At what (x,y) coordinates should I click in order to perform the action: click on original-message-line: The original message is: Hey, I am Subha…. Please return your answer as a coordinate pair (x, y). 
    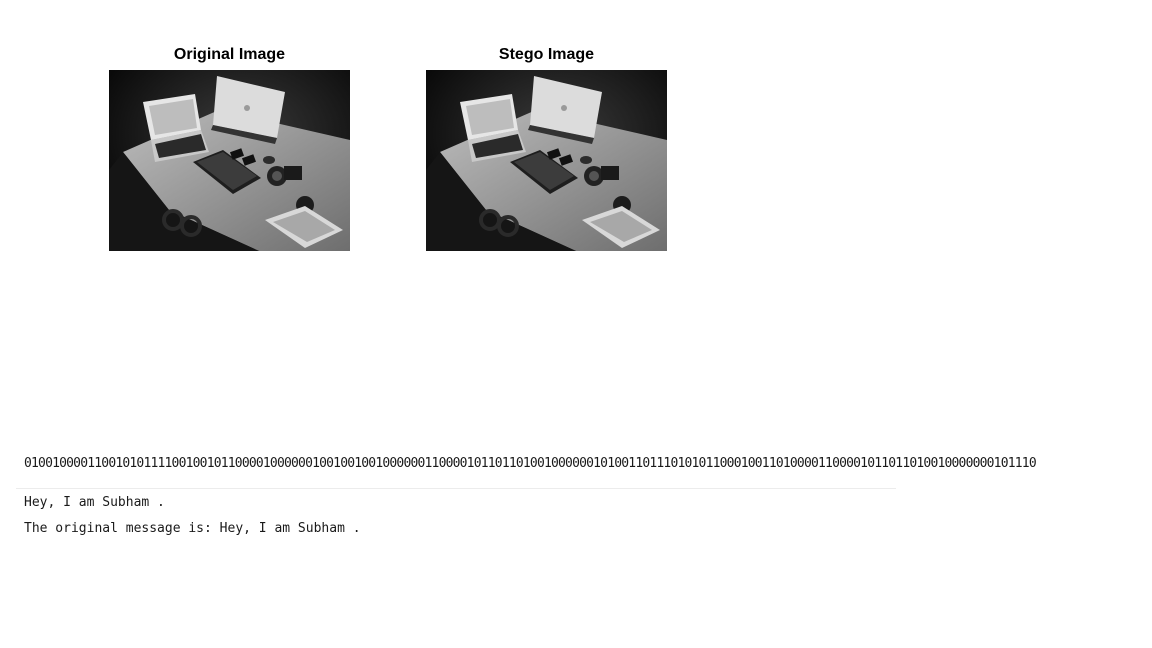
    Looking at the image, I should click on (192, 528).